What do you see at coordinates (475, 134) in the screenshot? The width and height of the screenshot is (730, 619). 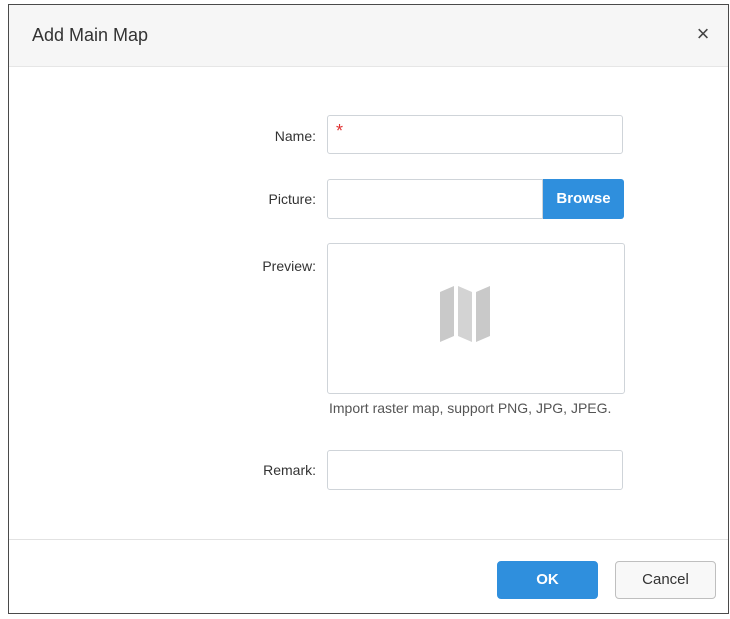 I see `name-input: *` at bounding box center [475, 134].